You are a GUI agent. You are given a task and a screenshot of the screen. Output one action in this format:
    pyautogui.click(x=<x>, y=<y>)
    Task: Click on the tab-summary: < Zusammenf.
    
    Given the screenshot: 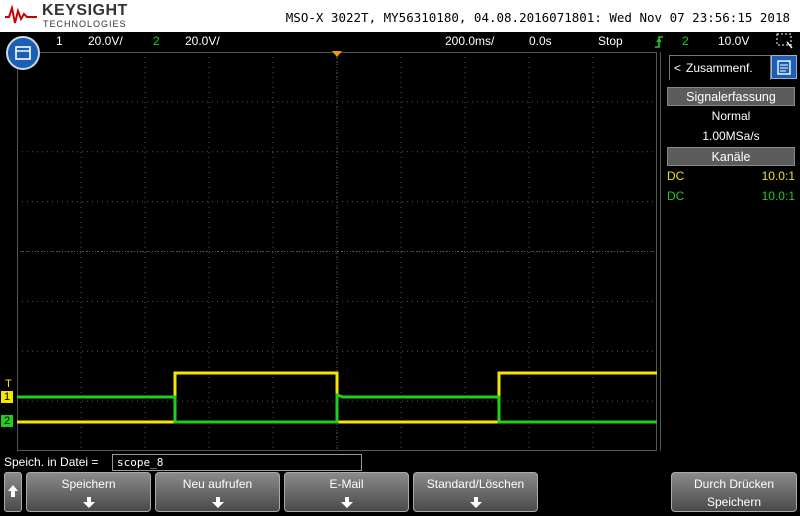 What is the action you would take?
    pyautogui.click(x=720, y=67)
    